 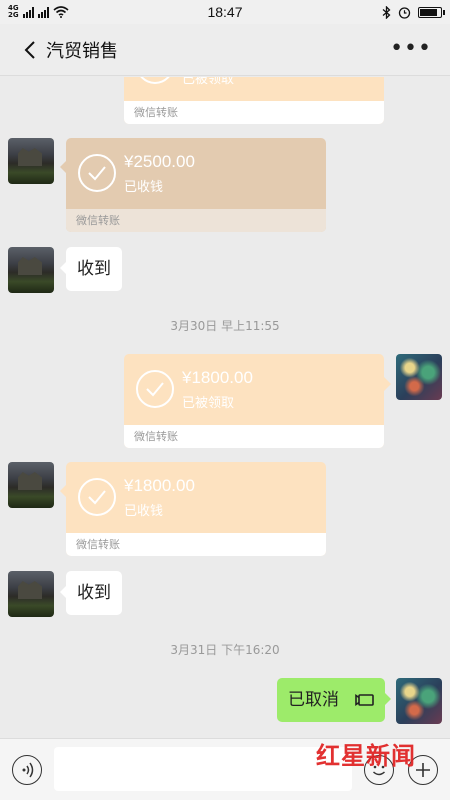 I want to click on chat-title: 汽贸销售, so click(x=82, y=50).